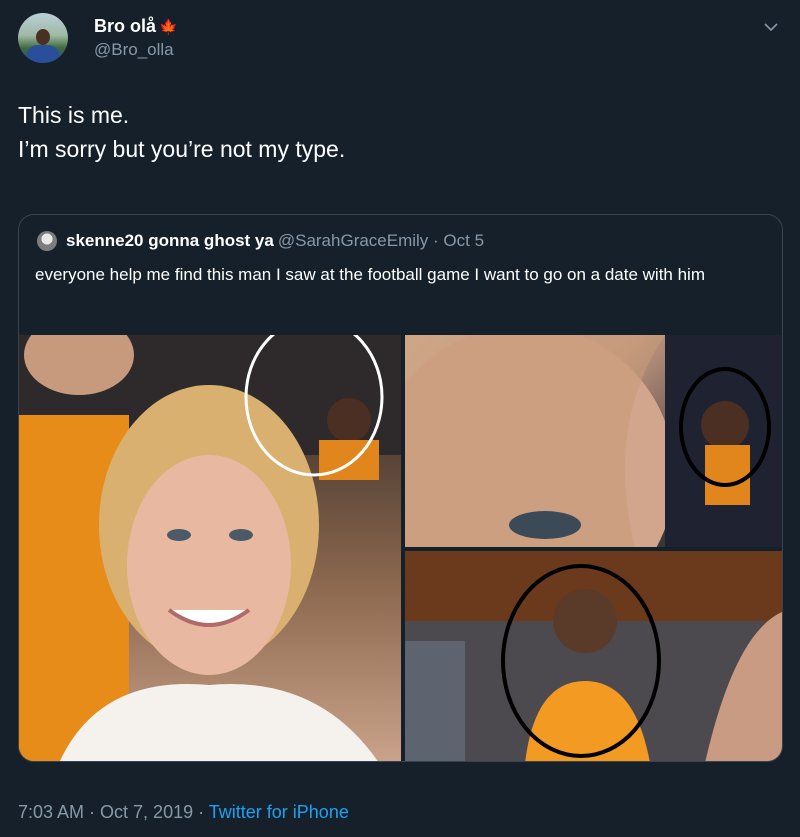  What do you see at coordinates (125, 26) in the screenshot?
I see `author-name-text: Bro olå` at bounding box center [125, 26].